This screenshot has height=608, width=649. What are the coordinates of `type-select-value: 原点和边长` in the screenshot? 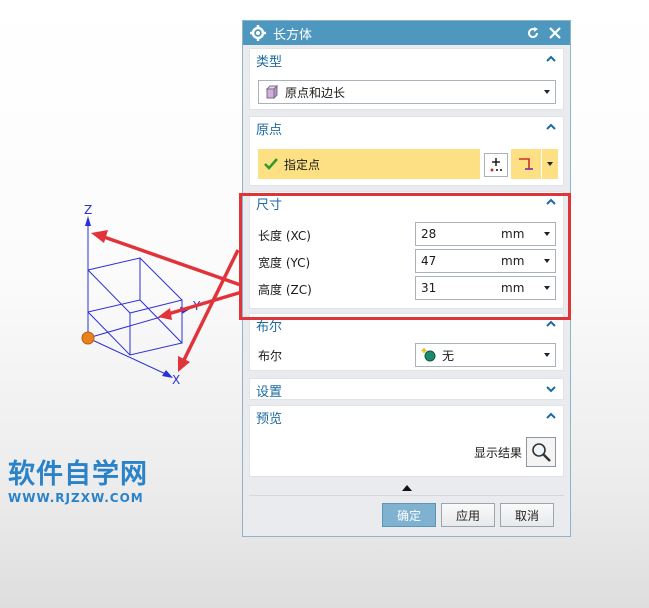 It's located at (315, 92).